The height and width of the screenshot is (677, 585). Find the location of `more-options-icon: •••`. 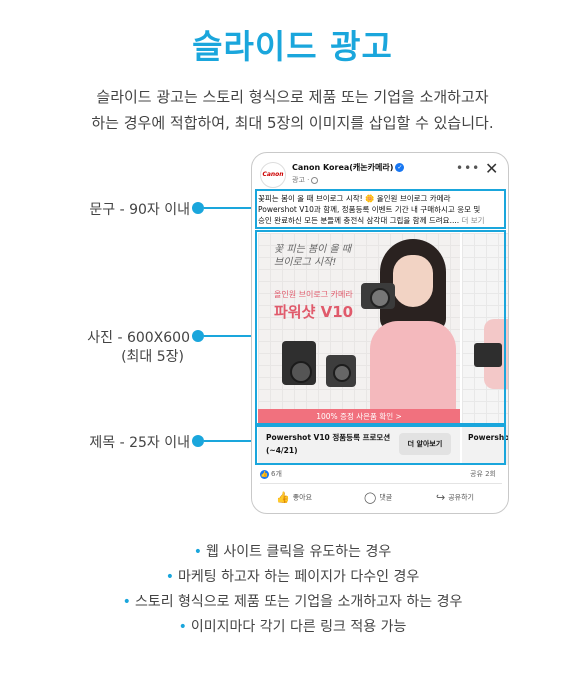

more-options-icon: ••• is located at coordinates (468, 168).